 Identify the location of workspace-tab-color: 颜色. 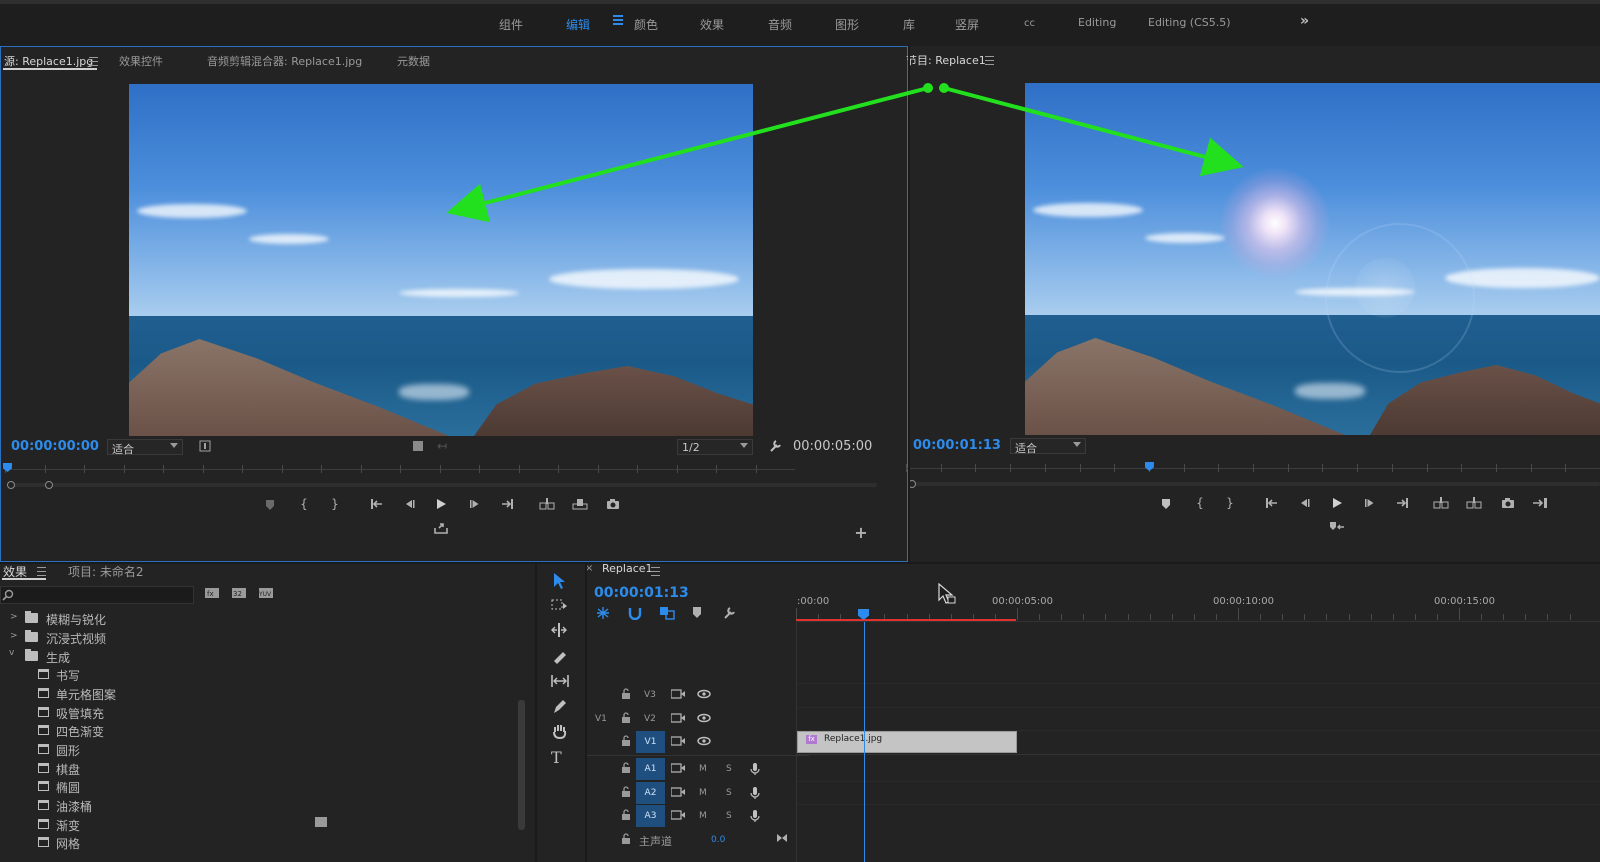
(646, 24).